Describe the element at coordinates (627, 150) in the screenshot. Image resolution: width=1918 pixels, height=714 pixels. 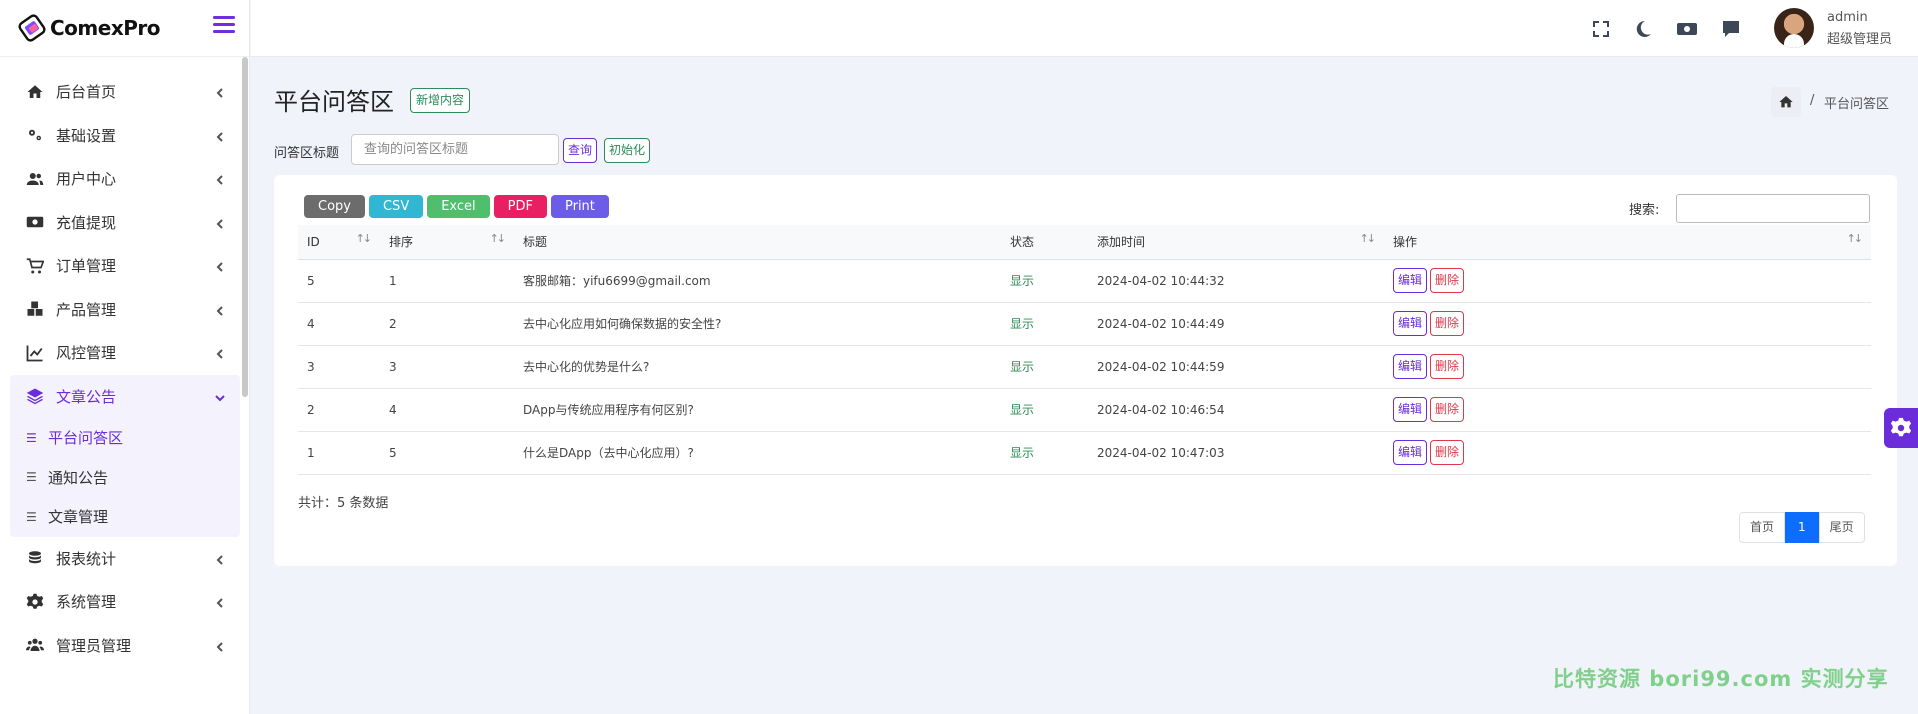
I see `reset-button: 初始化` at that location.